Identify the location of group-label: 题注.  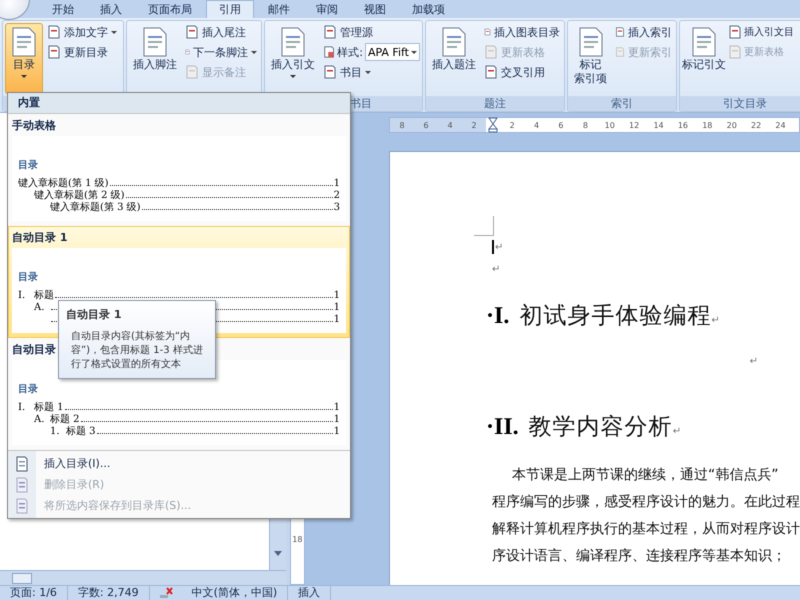
(495, 103).